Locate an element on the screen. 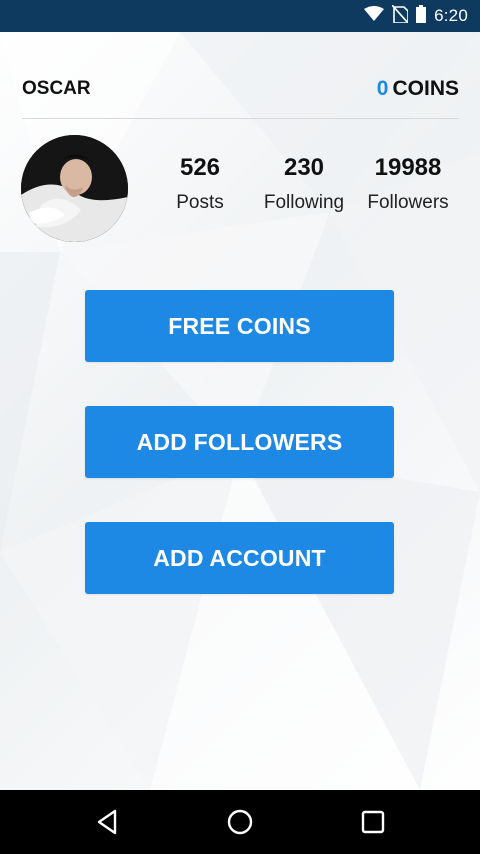 This screenshot has height=854, width=480. coin-count: 0 is located at coordinates (382, 88).